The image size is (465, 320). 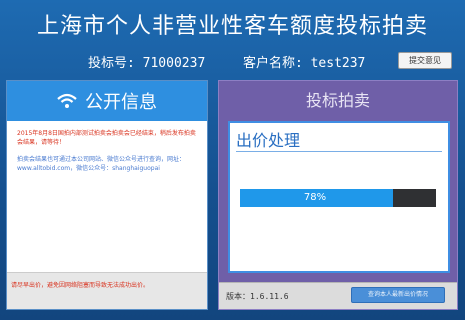 I want to click on public-info-header: 公开信息, so click(x=107, y=101).